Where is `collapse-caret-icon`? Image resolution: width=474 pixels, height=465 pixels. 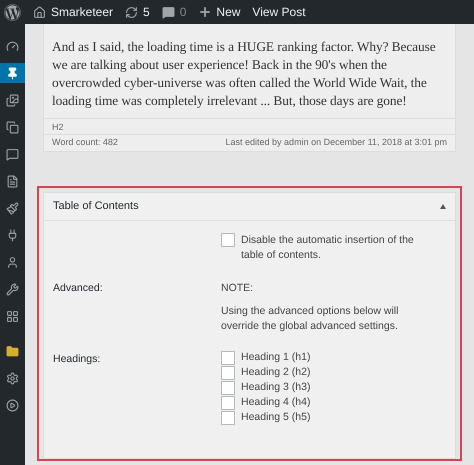
collapse-caret-icon is located at coordinates (443, 206).